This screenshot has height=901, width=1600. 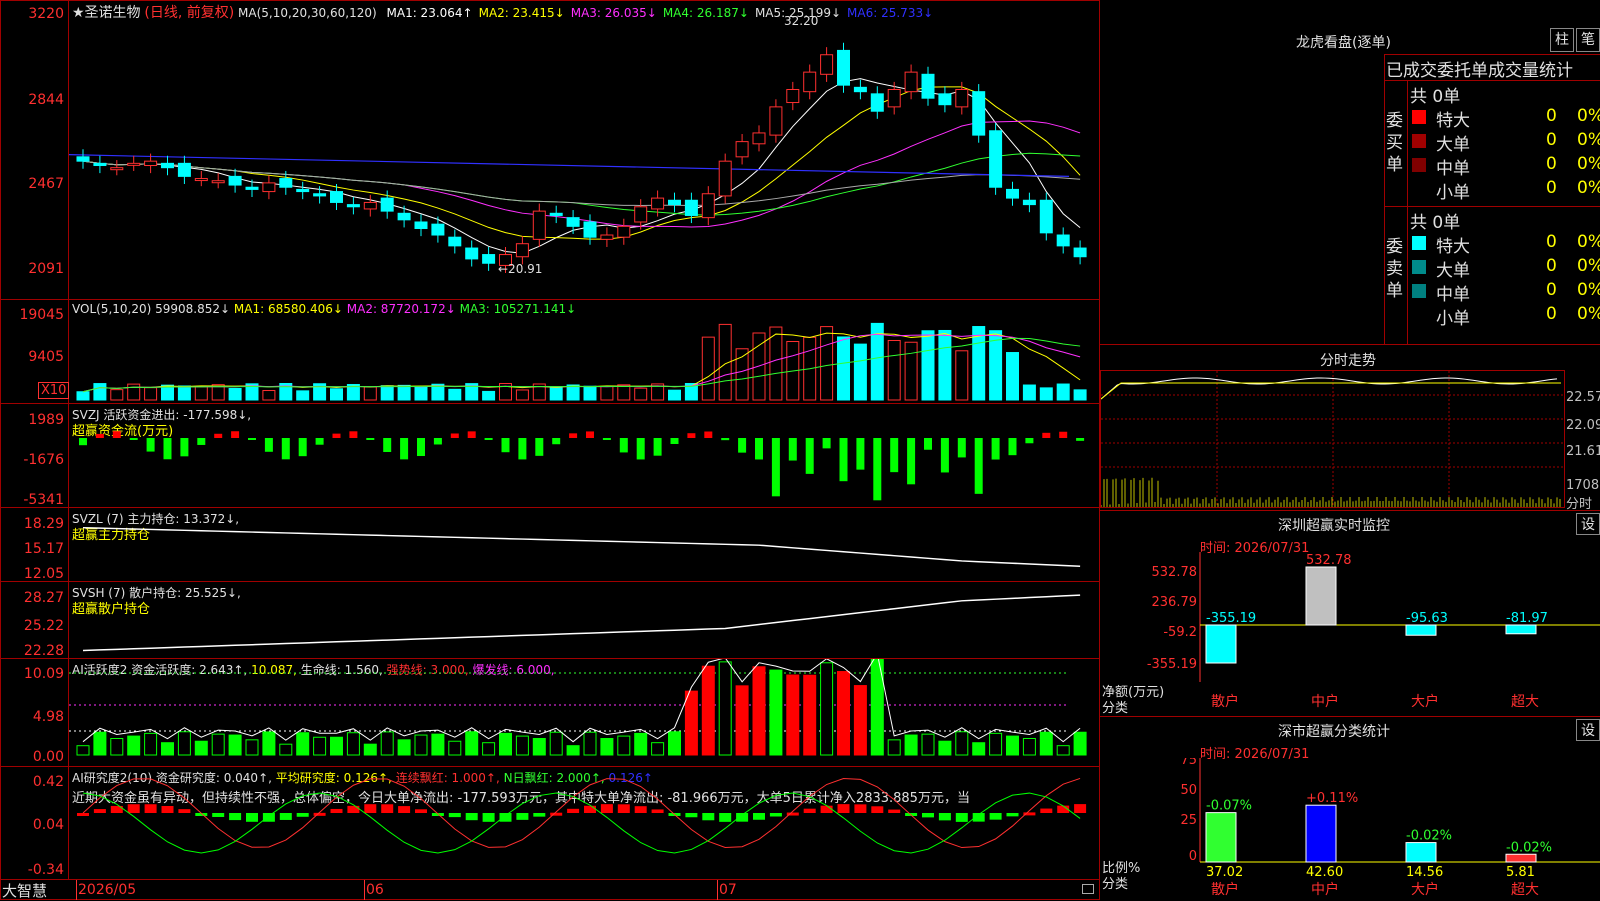 I want to click on sz-monitor-settings-button: 设, so click(x=1588, y=524).